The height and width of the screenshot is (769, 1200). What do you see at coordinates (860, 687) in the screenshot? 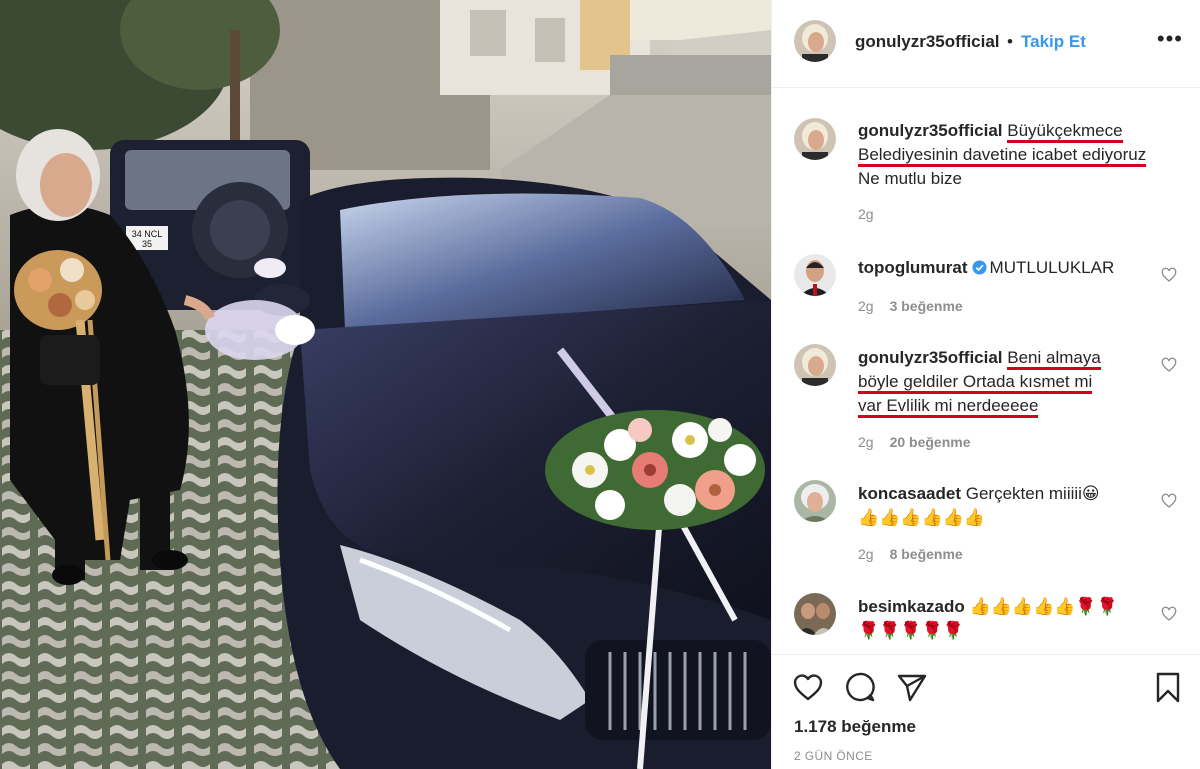
I see `comment-icon` at bounding box center [860, 687].